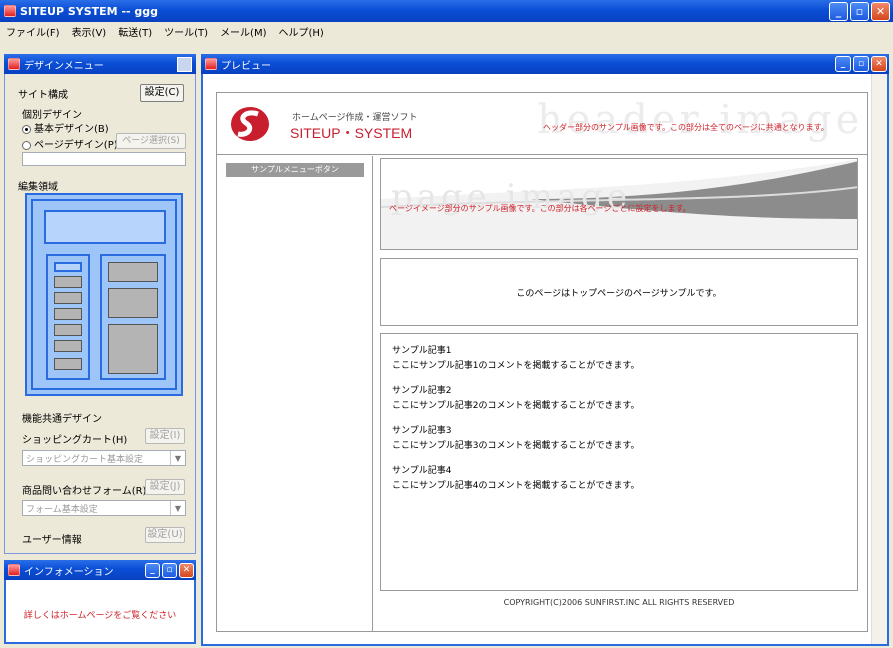 Image resolution: width=893 pixels, height=648 pixels. What do you see at coordinates (38, 187) in the screenshot?
I see `edit-area-label: 編集領域` at bounding box center [38, 187].